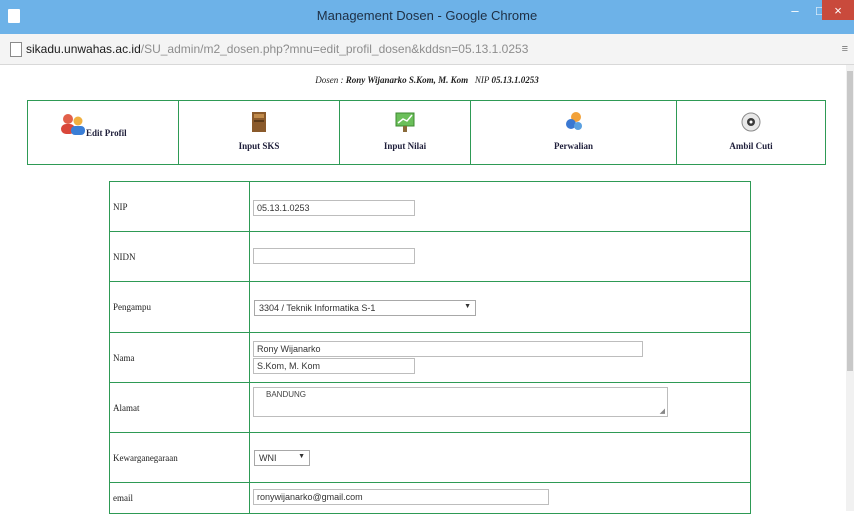 The height and width of the screenshot is (514, 854). I want to click on menu-label-ambil-cuti: Ambil Cuti, so click(751, 146).